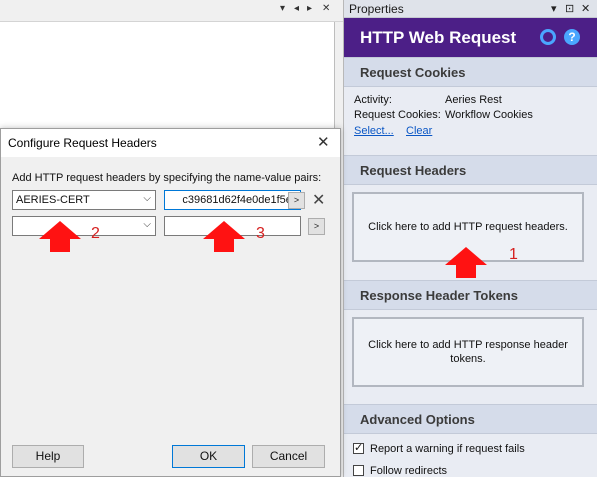  Describe the element at coordinates (438, 37) in the screenshot. I see `activity-title: HTTP Web Request` at that location.